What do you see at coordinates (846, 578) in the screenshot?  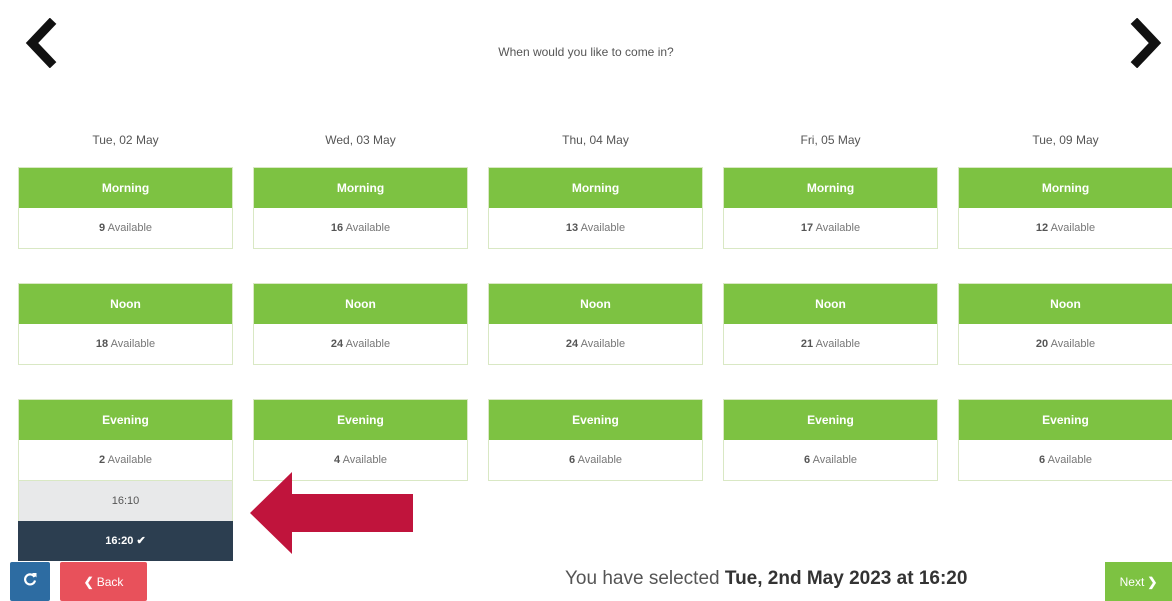 I see `summary-value: Tue, 2nd May 2023 at 16:20` at bounding box center [846, 578].